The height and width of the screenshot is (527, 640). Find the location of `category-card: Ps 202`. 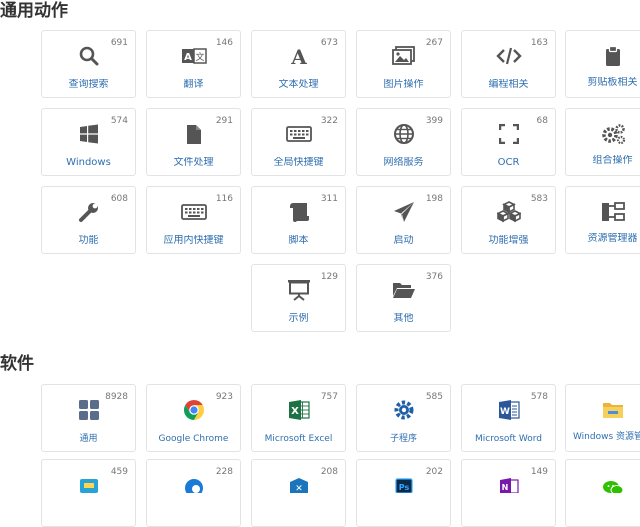

category-card: Ps 202 is located at coordinates (403, 493).